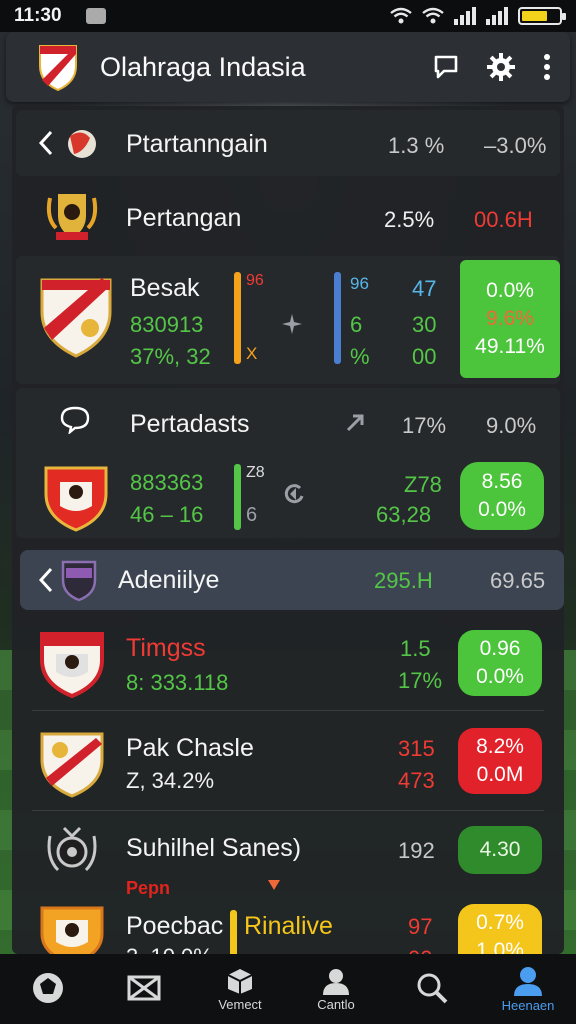 The image size is (576, 1024). Describe the element at coordinates (252, 353) in the screenshot. I see `stat-label: X` at that location.